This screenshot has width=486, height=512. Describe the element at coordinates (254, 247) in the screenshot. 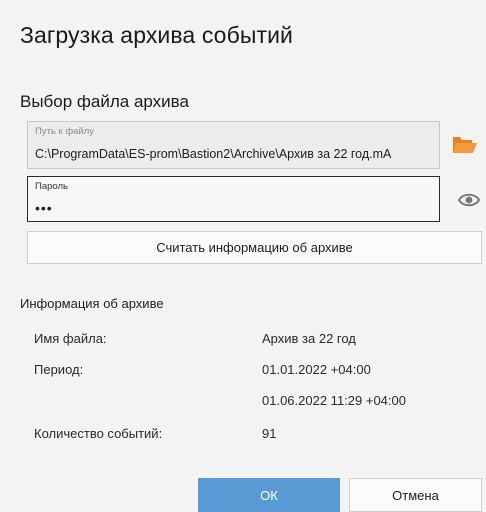

I see `read-archive-info-button: Считать информацию об архиве` at that location.